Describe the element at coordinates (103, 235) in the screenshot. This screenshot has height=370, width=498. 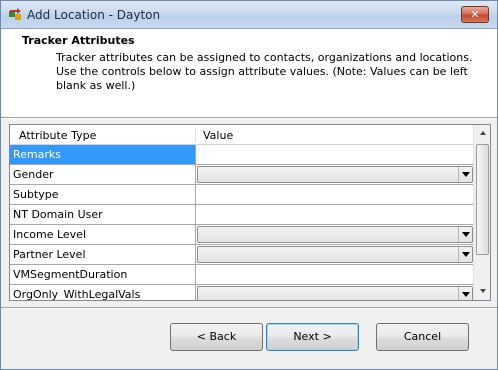
I see `row-label-income-level: Income Level` at that location.